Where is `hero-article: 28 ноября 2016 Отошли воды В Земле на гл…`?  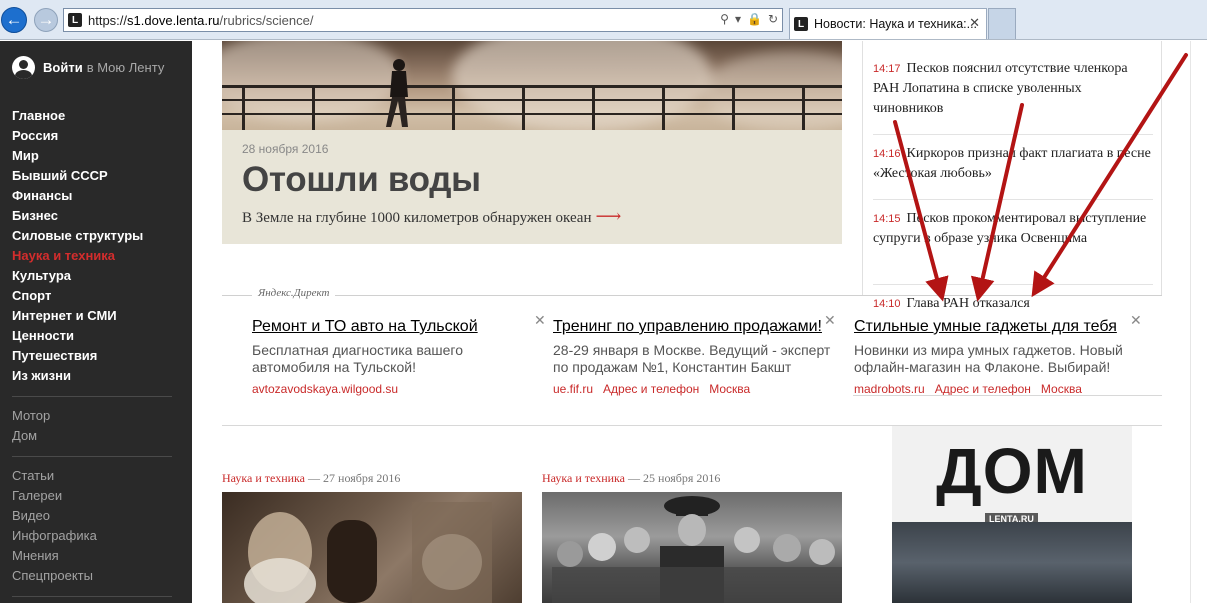 hero-article: 28 ноября 2016 Отошли воды В Земле на гл… is located at coordinates (532, 187).